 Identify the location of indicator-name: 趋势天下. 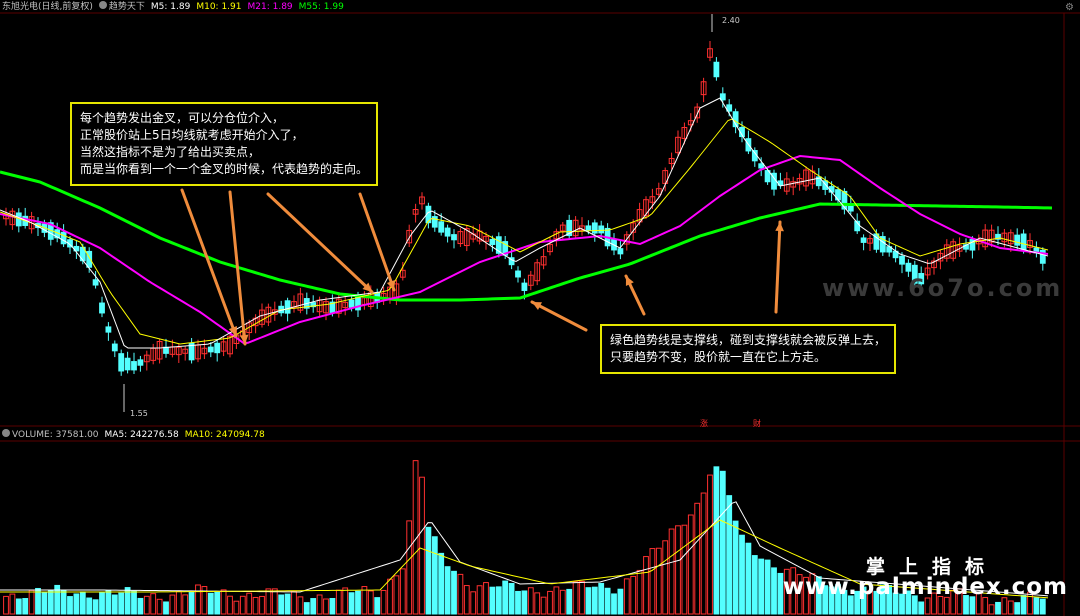
(121, 7).